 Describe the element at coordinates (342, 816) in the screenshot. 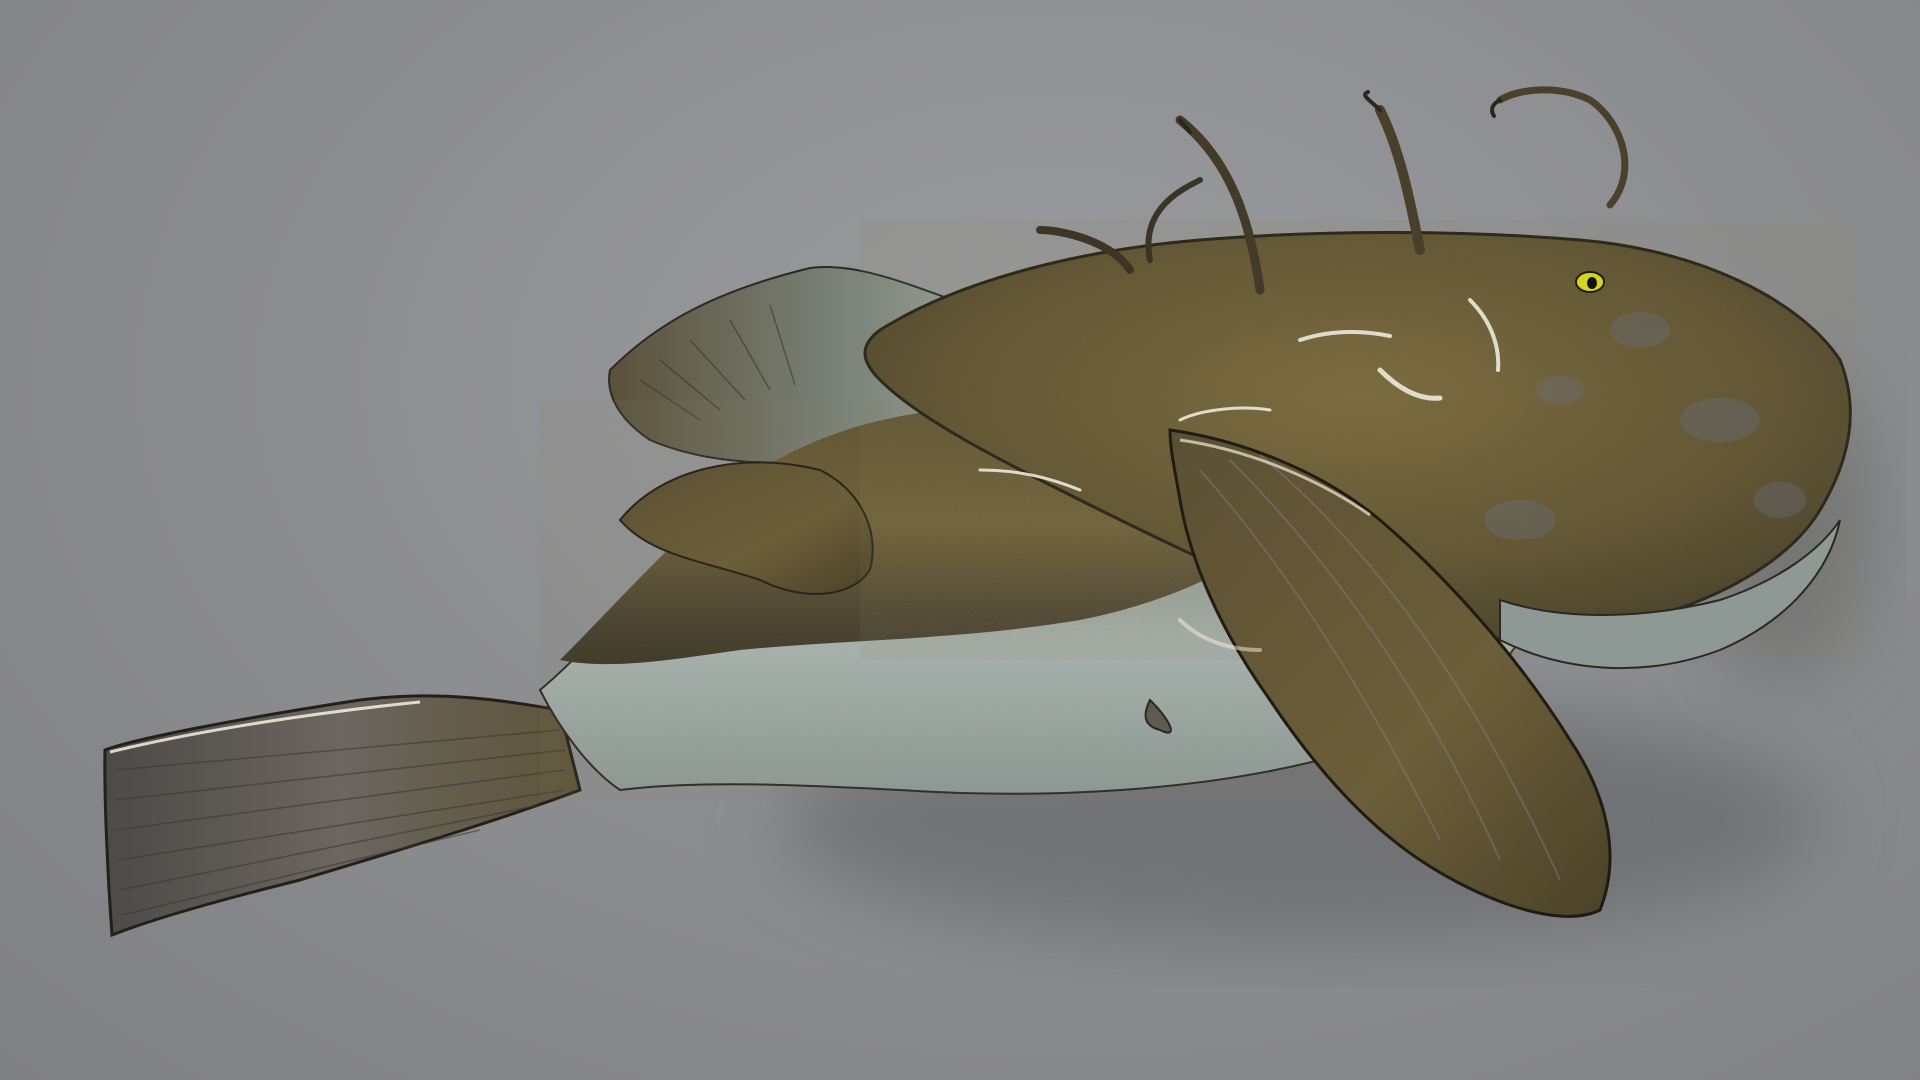

I see `tail-fin` at that location.